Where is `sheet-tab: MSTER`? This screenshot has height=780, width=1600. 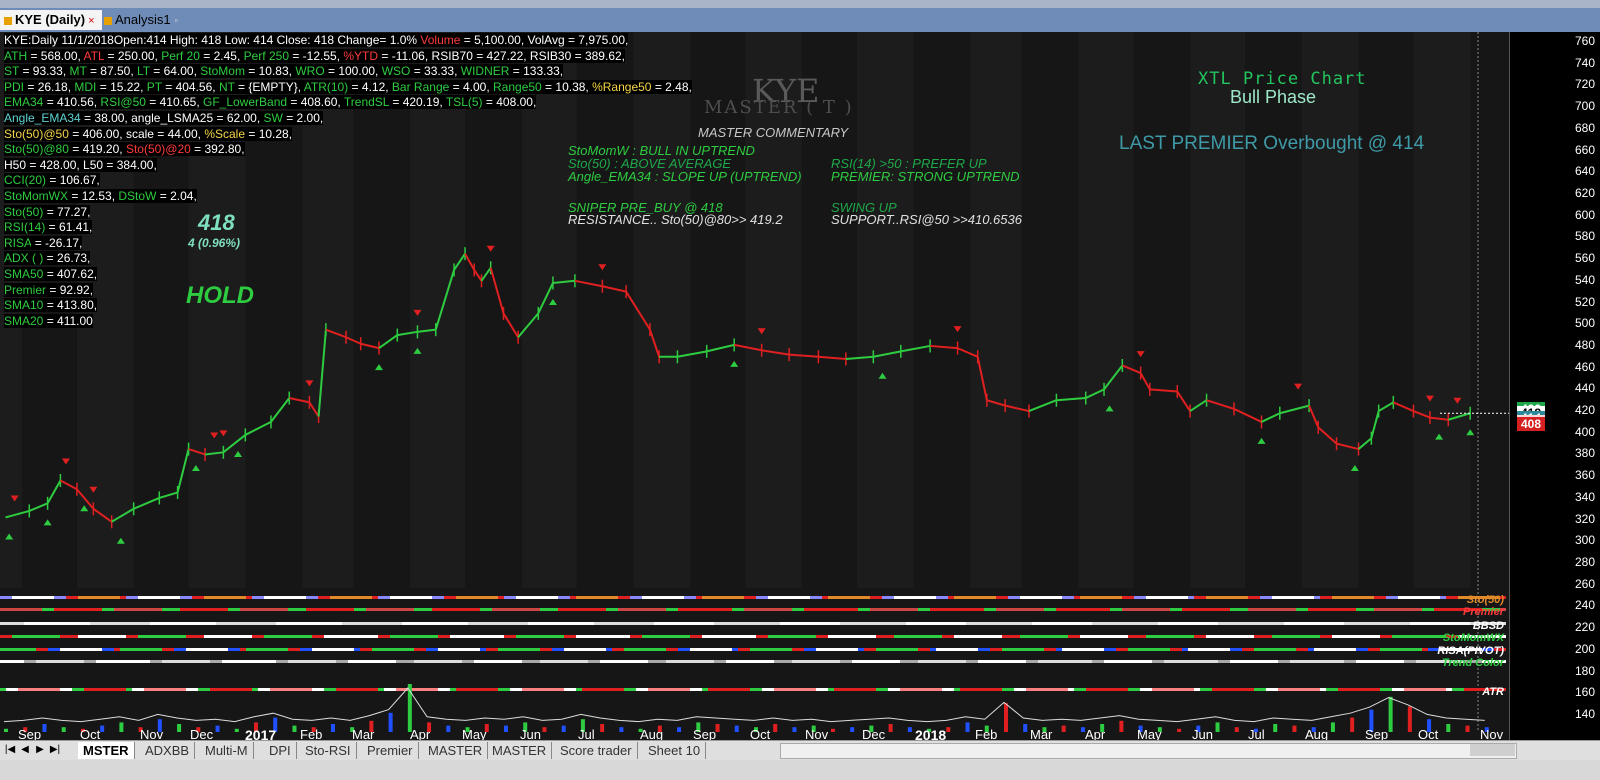
sheet-tab: MSTER is located at coordinates (106, 750).